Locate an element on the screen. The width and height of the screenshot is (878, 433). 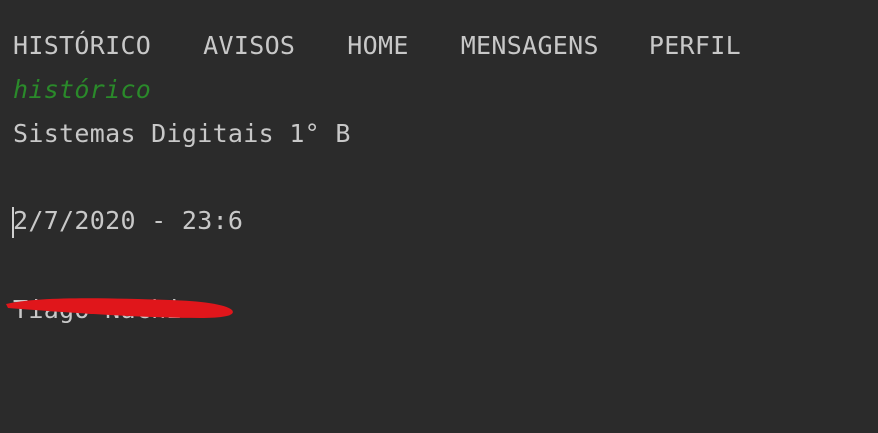
nav-item-home: HOME is located at coordinates (377, 46).